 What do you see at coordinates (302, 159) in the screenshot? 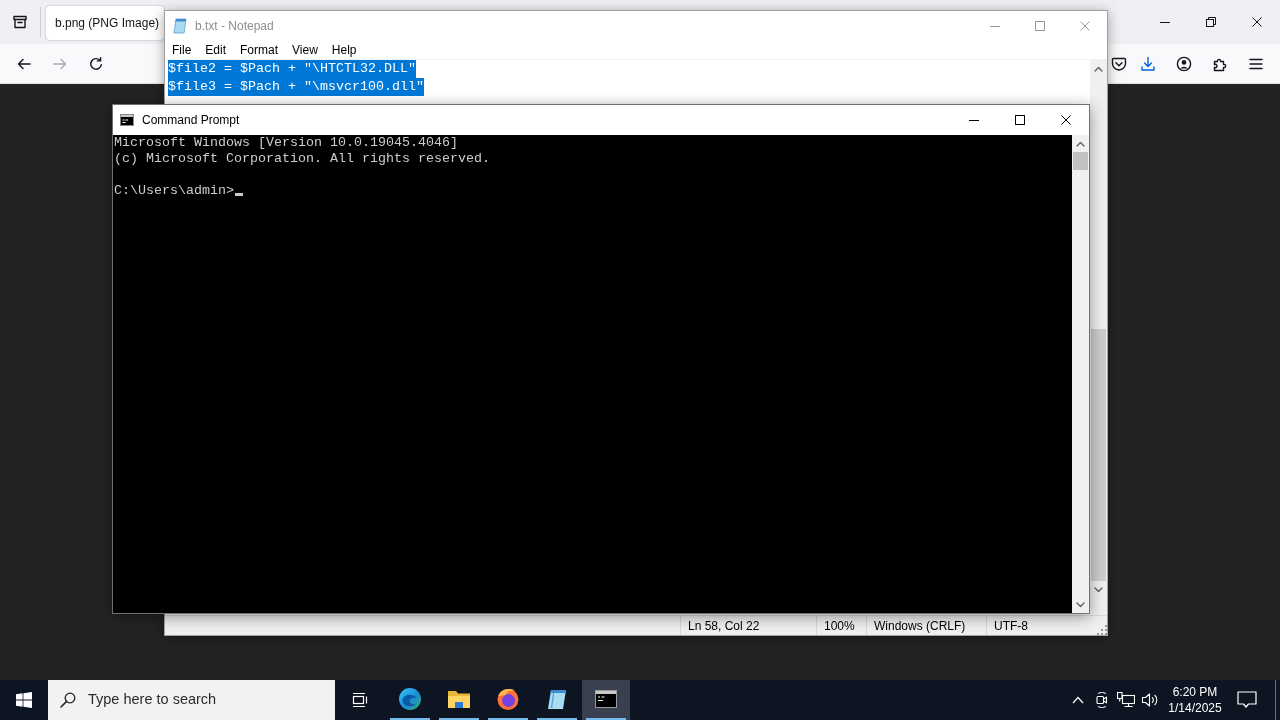
I see `console-line: (c) Microsoft Corporation. All rights reserved.` at bounding box center [302, 159].